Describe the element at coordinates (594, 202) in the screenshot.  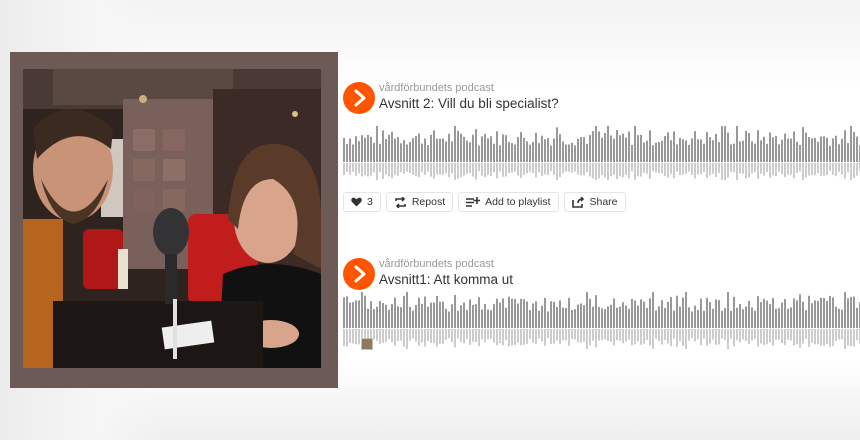
I see `share-button: Share` at that location.